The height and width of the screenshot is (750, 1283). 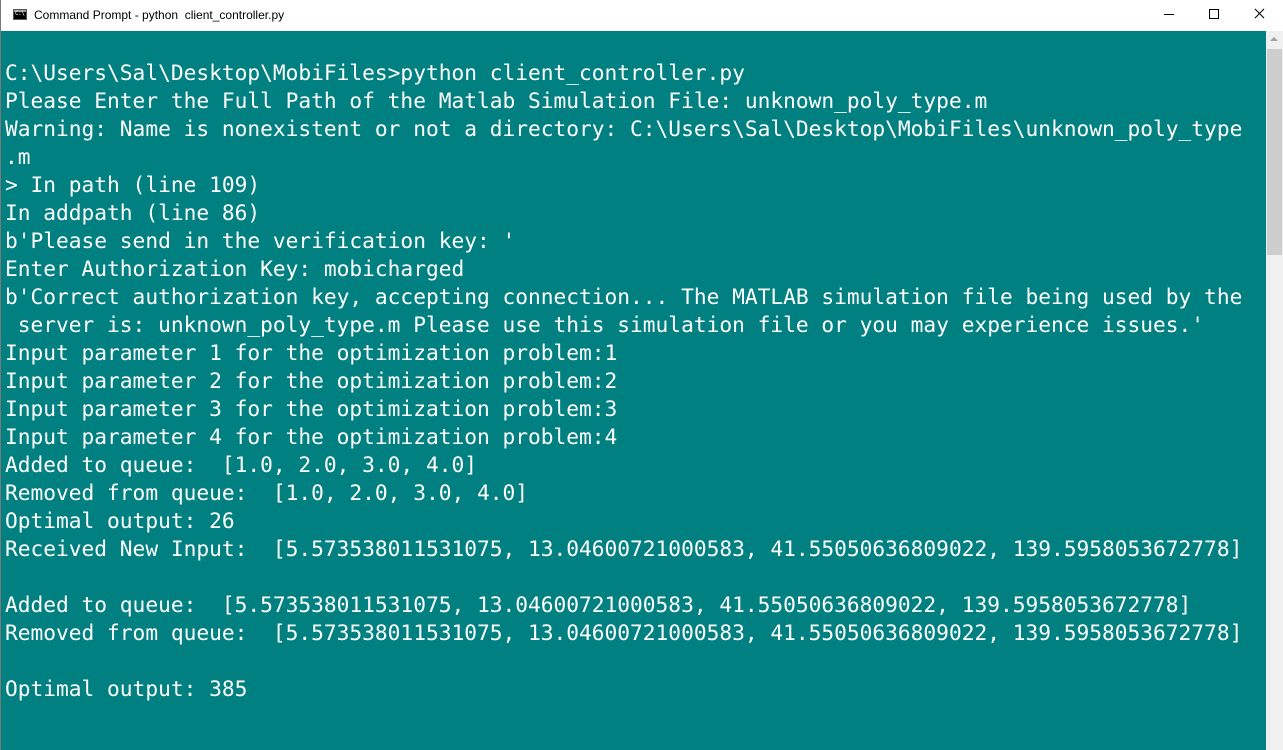 I want to click on icon-prompt-text: C:\, so click(x=20, y=13).